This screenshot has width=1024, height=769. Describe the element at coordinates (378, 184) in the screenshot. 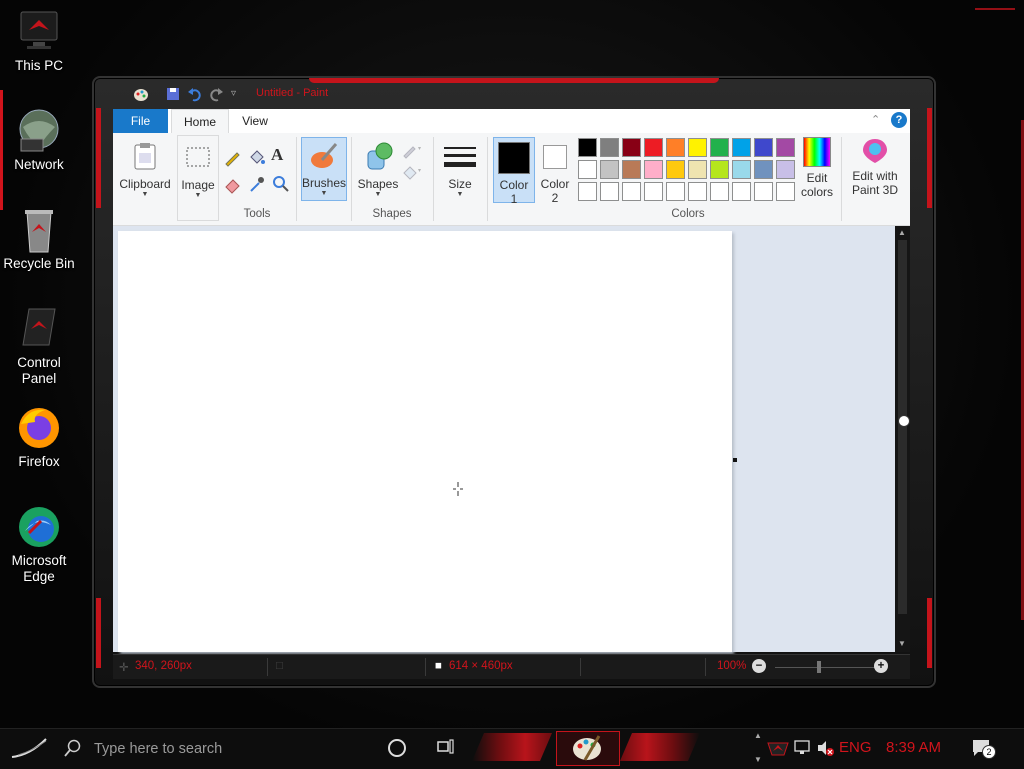

I see `shapes-label: Shapes` at that location.